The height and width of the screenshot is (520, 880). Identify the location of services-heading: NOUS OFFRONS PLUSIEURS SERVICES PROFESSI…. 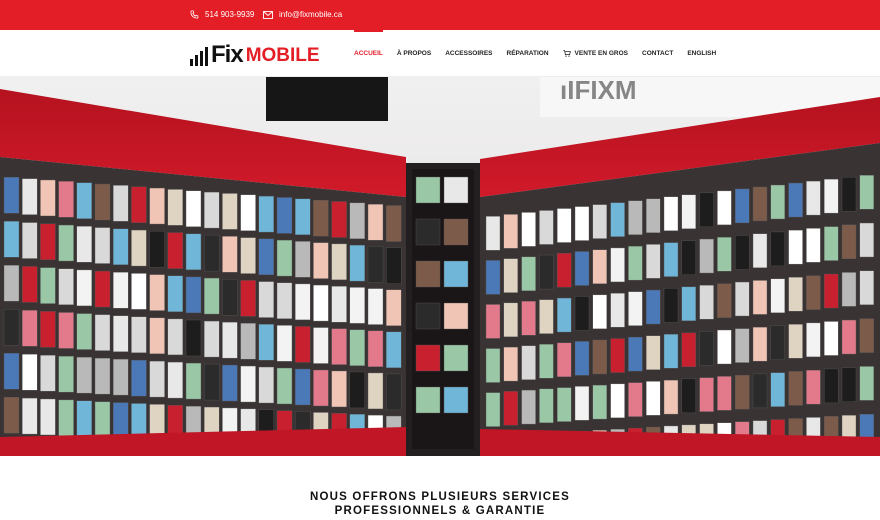
(440, 504).